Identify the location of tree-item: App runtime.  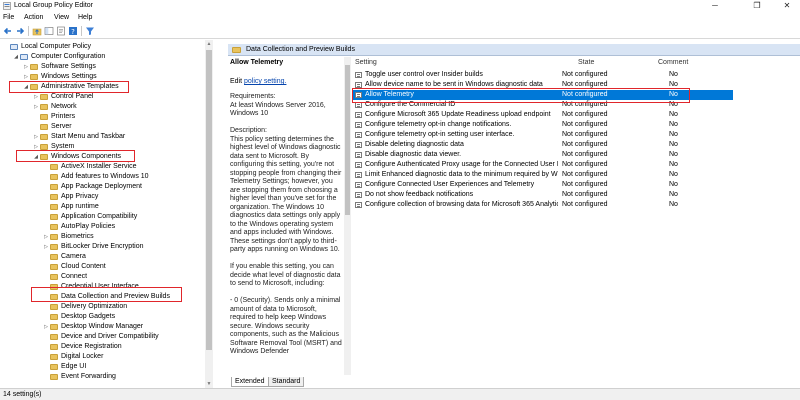
(102, 207).